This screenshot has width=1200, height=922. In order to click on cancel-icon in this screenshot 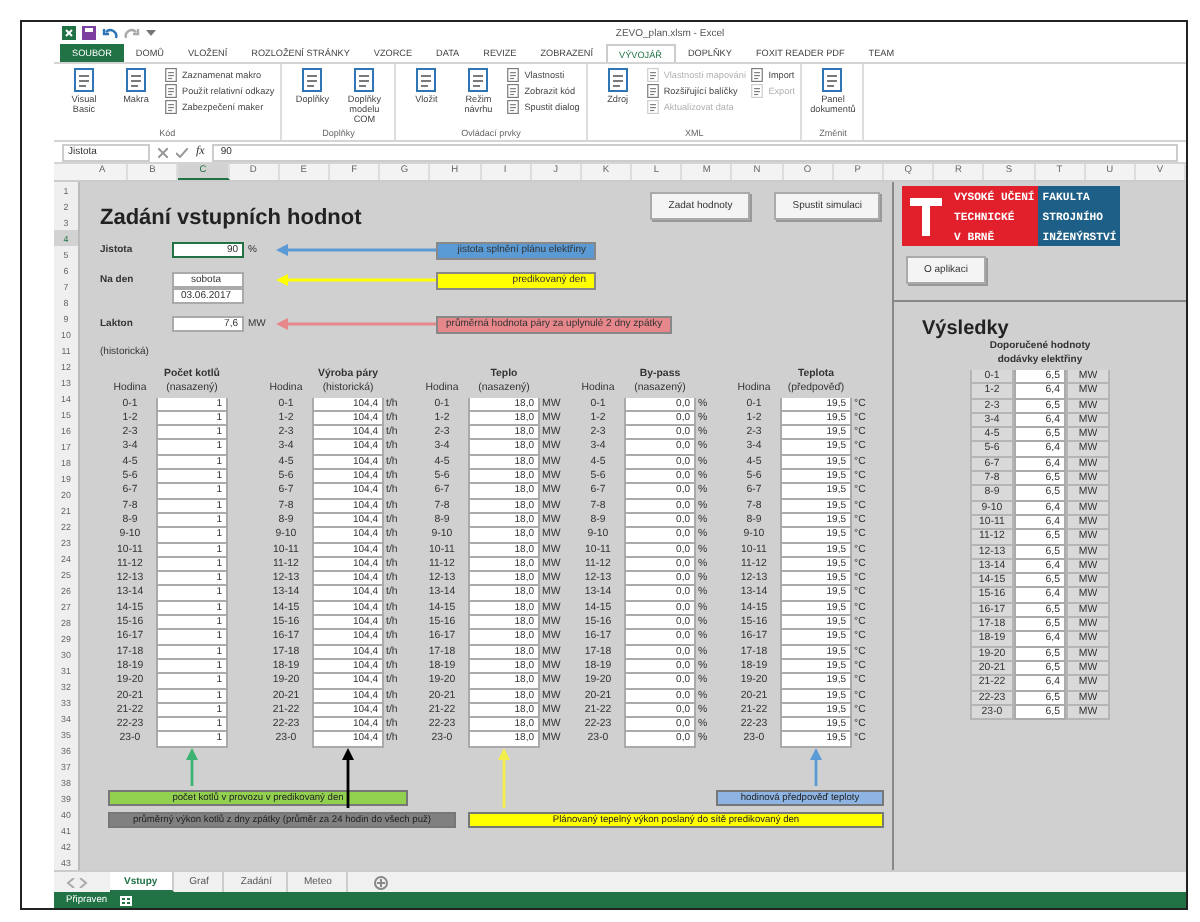, I will do `click(163, 152)`.